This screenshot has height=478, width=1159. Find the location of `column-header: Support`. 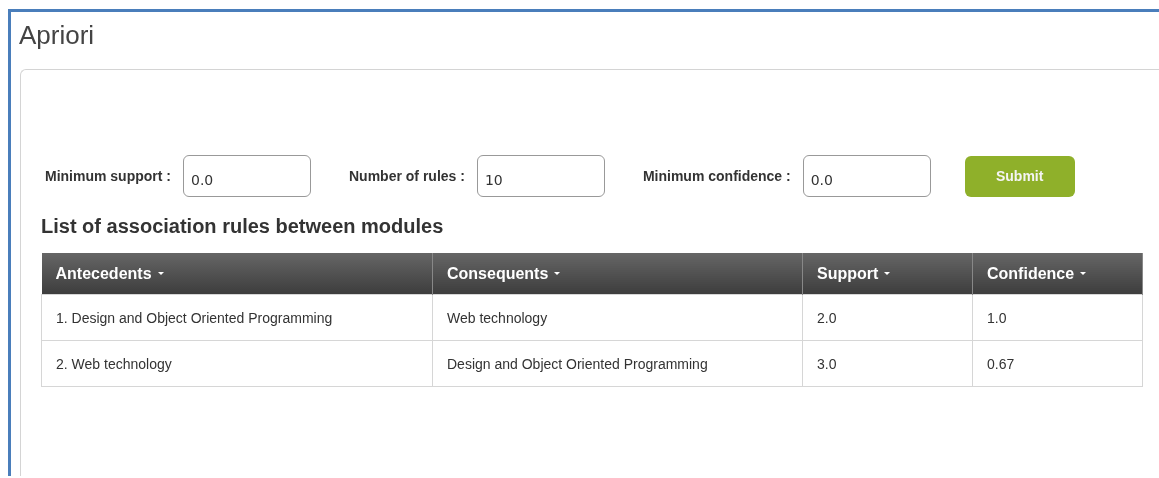

column-header: Support is located at coordinates (887, 274).